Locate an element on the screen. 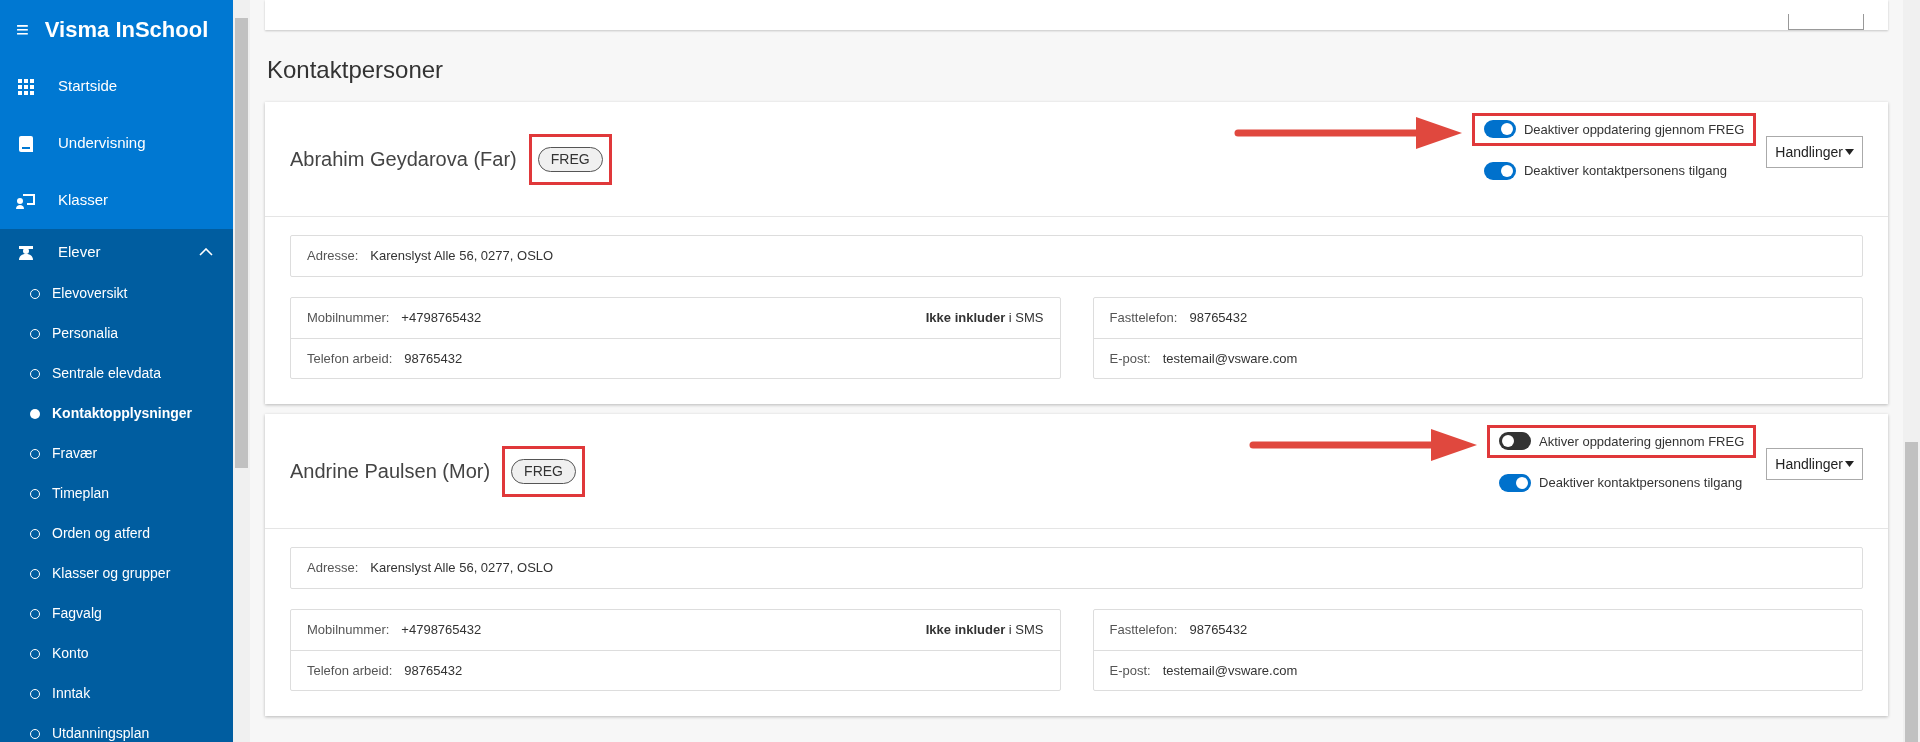 This screenshot has width=1920, height=742. nav-item: Elever is located at coordinates (117, 252).